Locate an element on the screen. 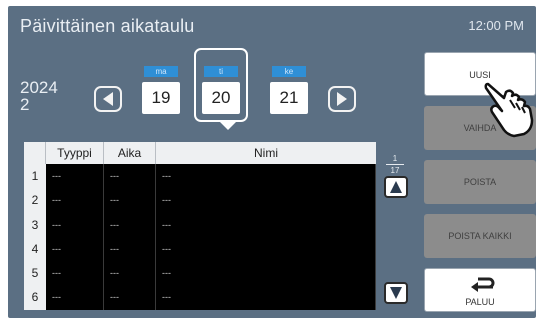 This screenshot has height=322, width=542. pointing-hand-icon is located at coordinates (509, 110).